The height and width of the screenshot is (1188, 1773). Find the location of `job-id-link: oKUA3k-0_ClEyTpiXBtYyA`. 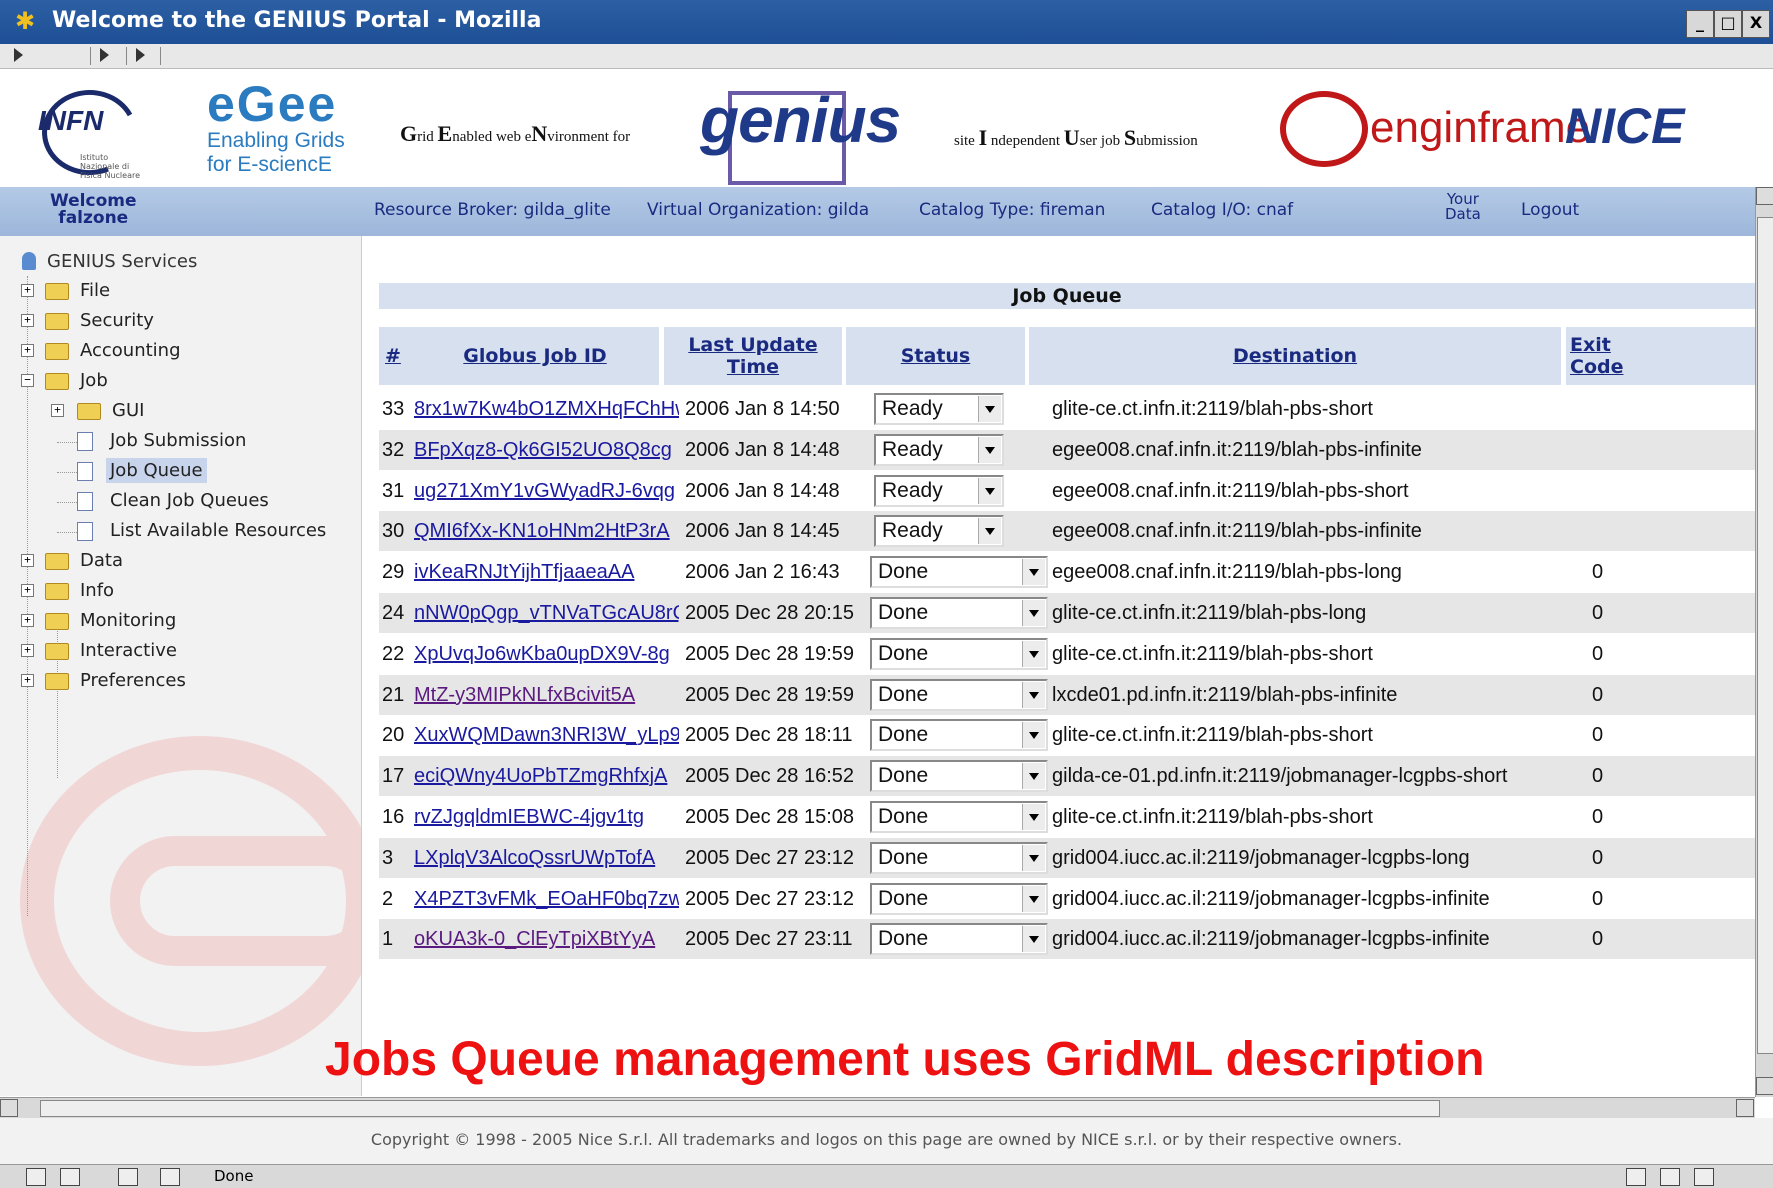

job-id-link: oKUA3k-0_ClEyTpiXBtYyA is located at coordinates (546, 939).